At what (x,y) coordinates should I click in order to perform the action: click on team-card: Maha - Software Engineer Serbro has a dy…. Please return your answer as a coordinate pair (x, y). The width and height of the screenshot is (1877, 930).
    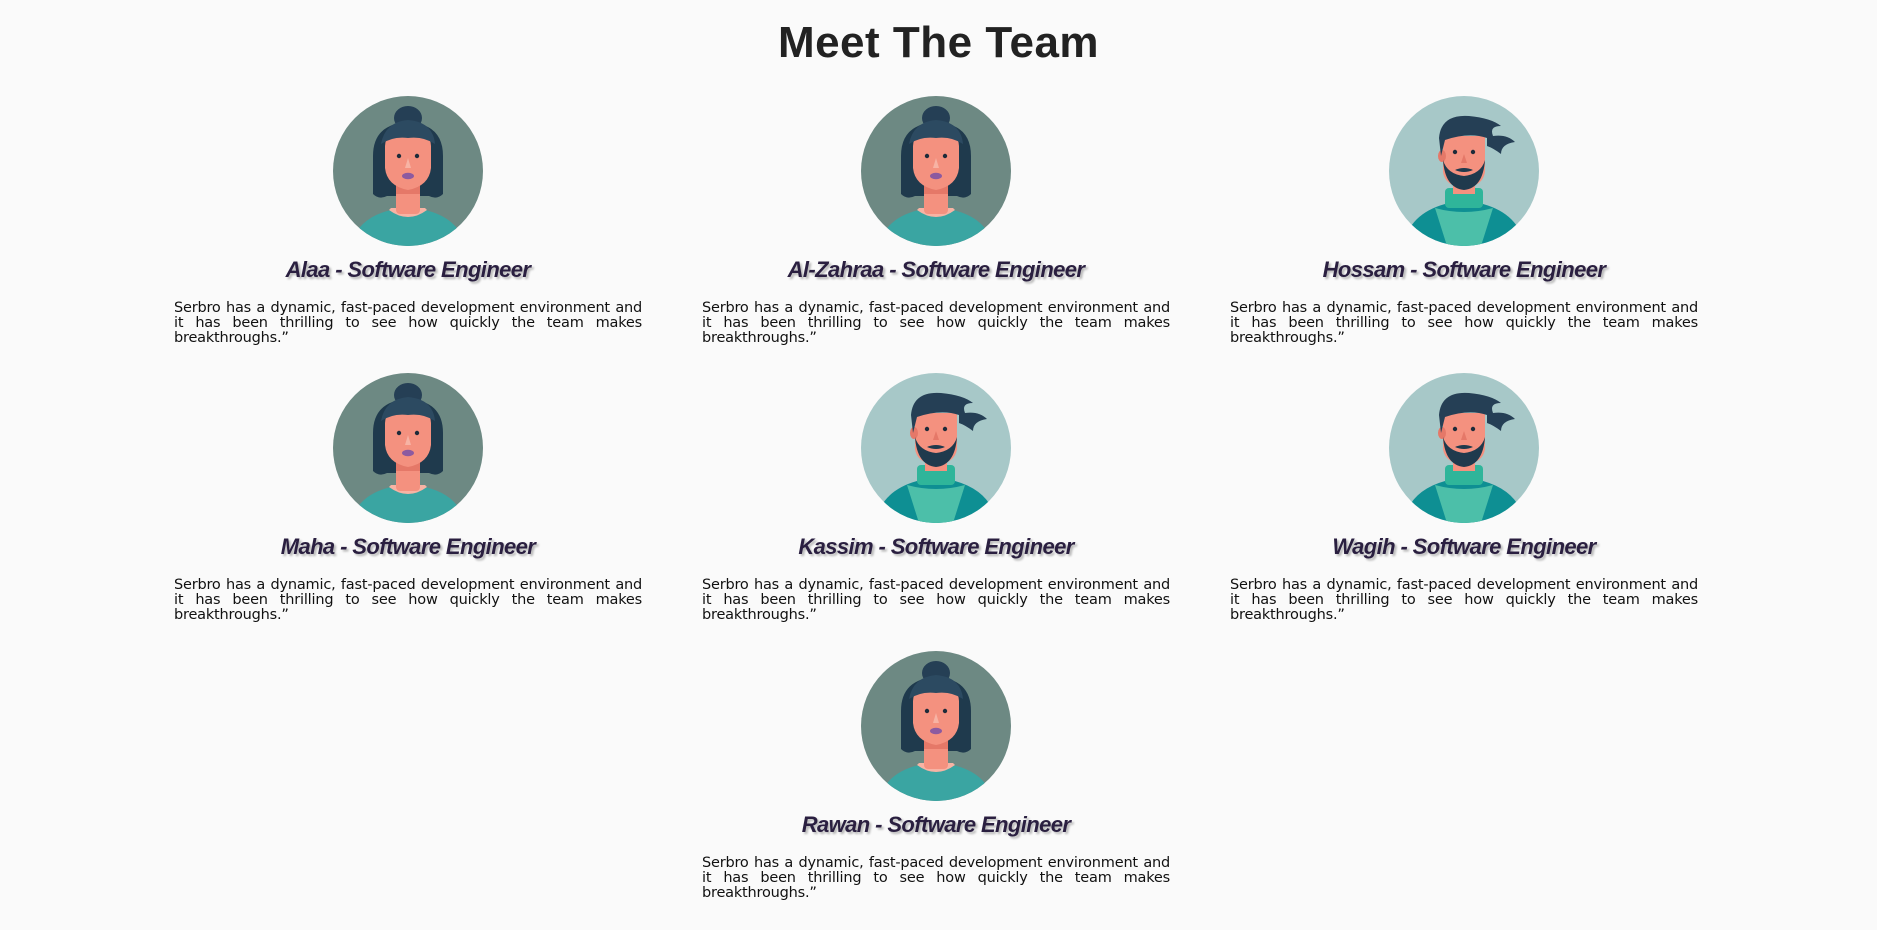
    Looking at the image, I should click on (408, 498).